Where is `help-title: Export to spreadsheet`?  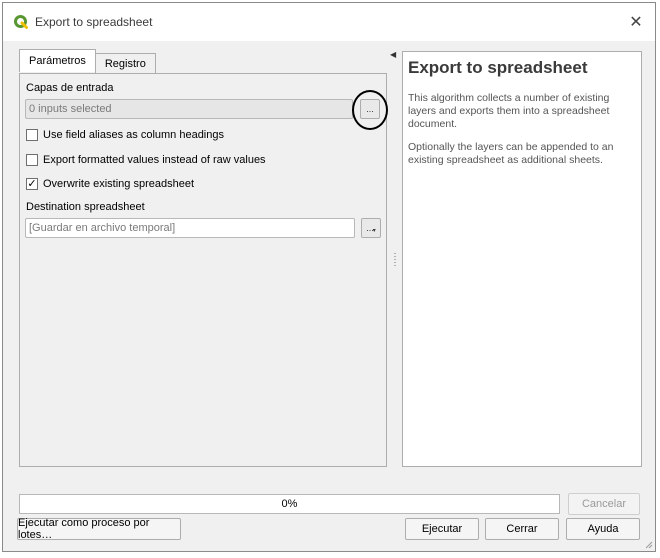
help-title: Export to spreadsheet is located at coordinates (498, 67).